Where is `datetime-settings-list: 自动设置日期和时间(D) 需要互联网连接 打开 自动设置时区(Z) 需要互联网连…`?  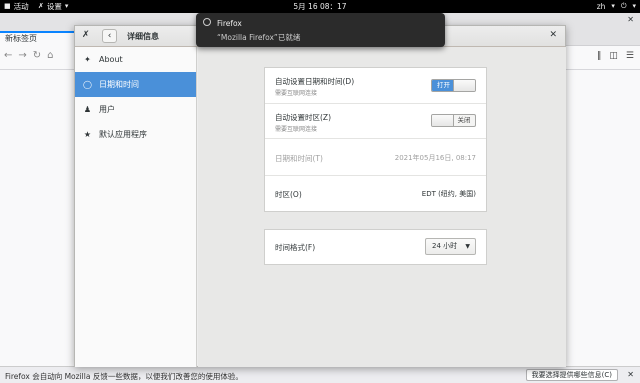
datetime-settings-list: 自动设置日期和时间(D) 需要互联网连接 打开 自动设置时区(Z) 需要互联网连… is located at coordinates (375, 139).